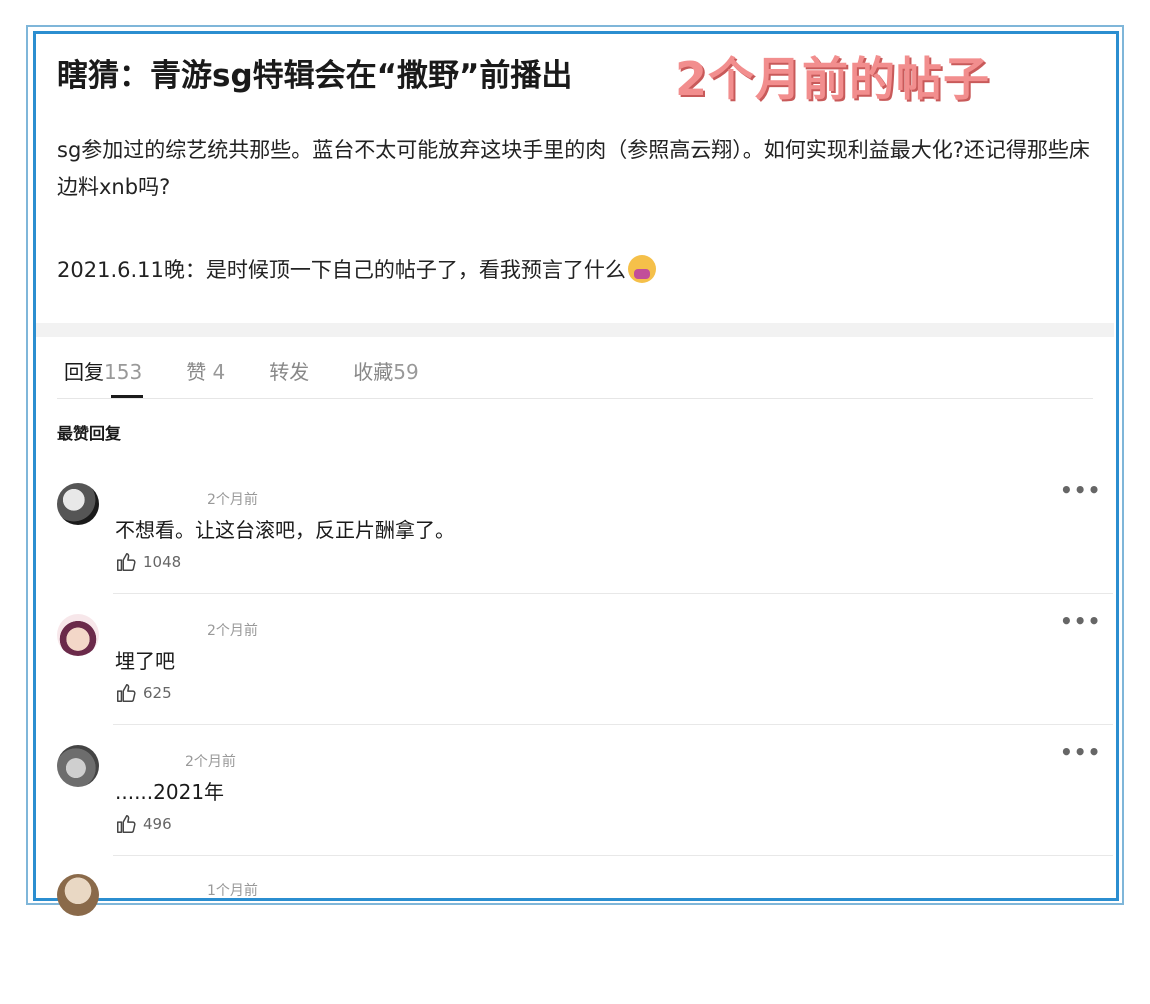 The image size is (1150, 1004). I want to click on tabs-divider, so click(575, 398).